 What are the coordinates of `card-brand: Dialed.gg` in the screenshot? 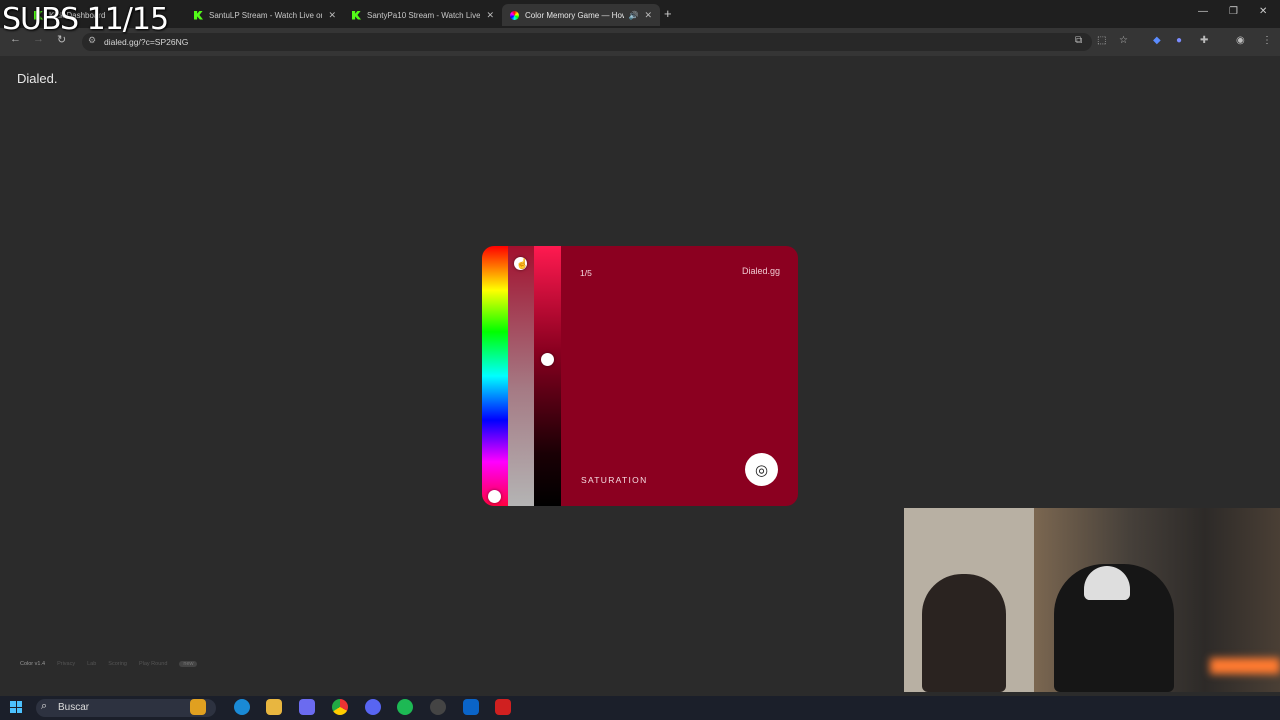 It's located at (760, 271).